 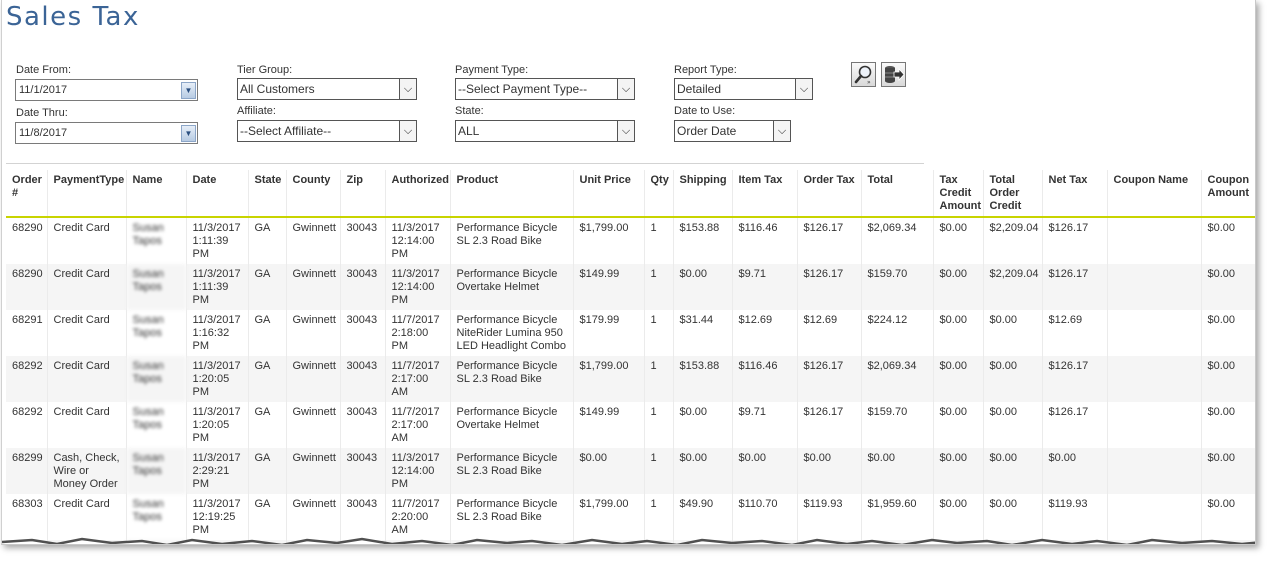 I want to click on state-select: ALL ⌵, so click(x=545, y=131).